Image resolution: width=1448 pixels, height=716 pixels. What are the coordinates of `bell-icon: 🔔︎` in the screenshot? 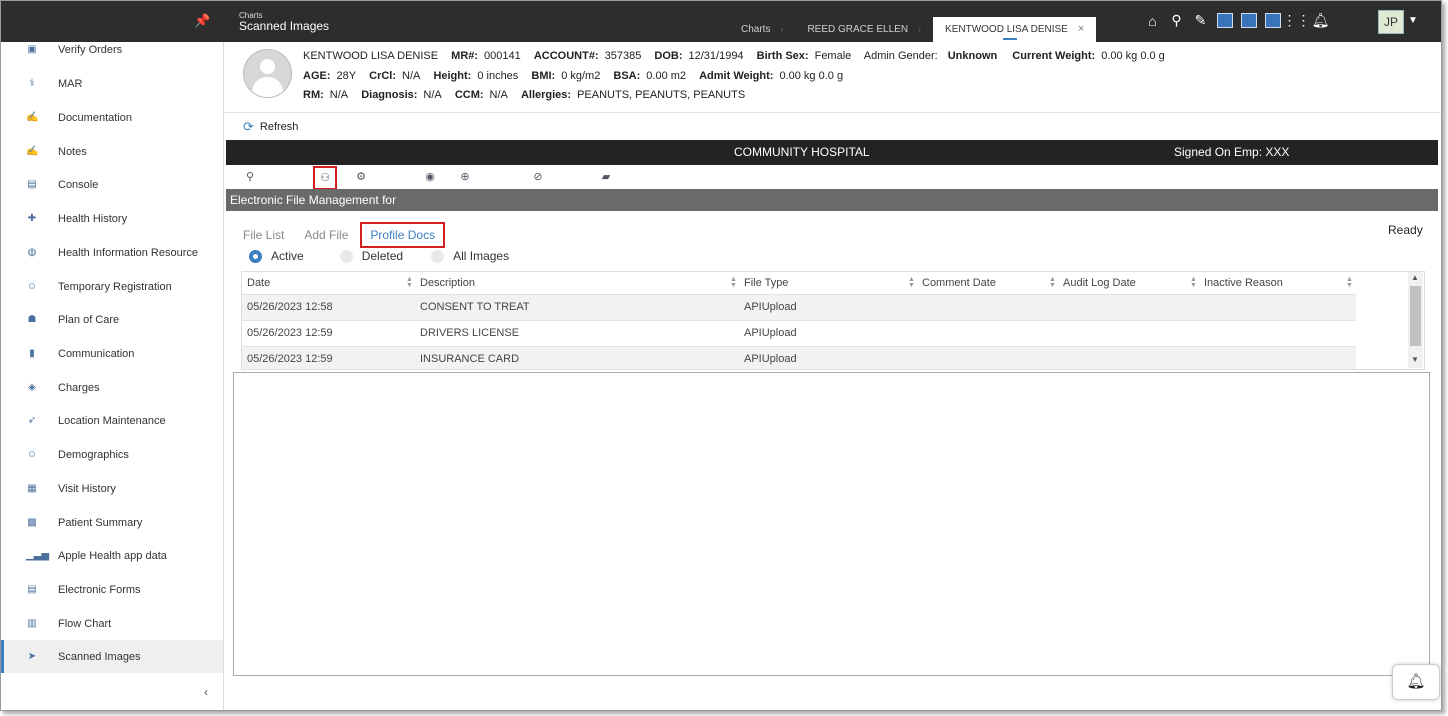 It's located at (1321, 20).